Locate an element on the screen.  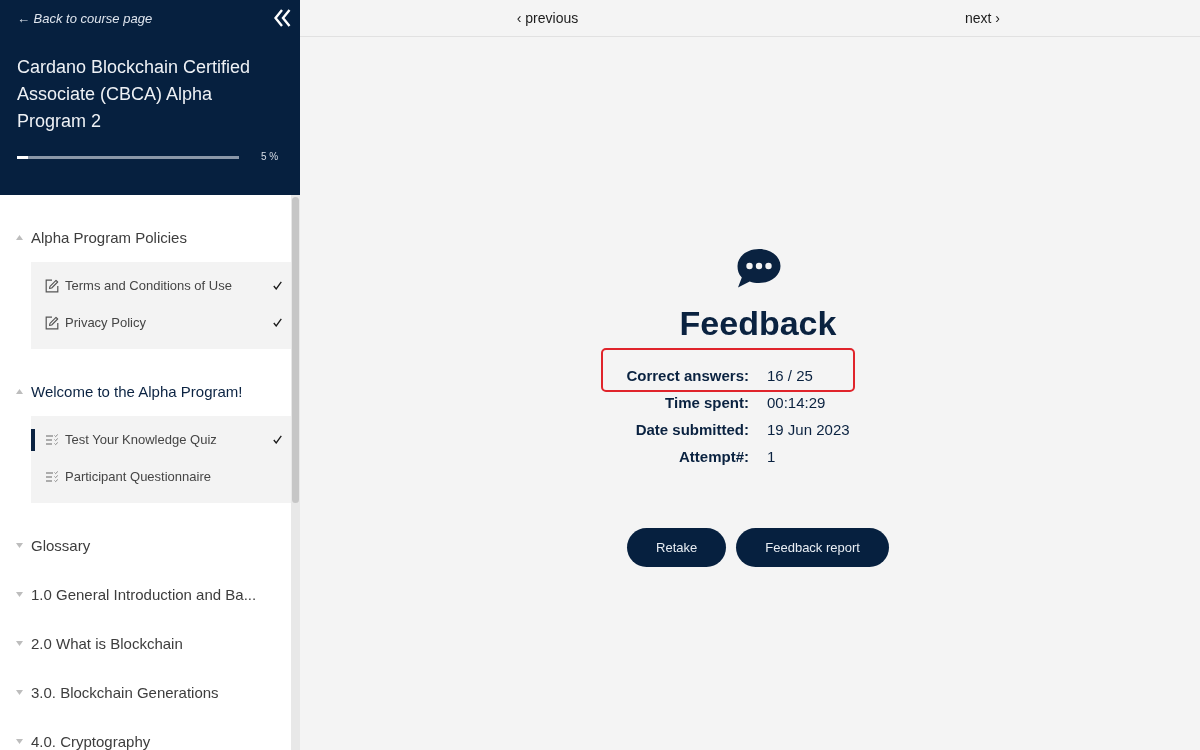
double-chevron-left-icon is located at coordinates (282, 18).